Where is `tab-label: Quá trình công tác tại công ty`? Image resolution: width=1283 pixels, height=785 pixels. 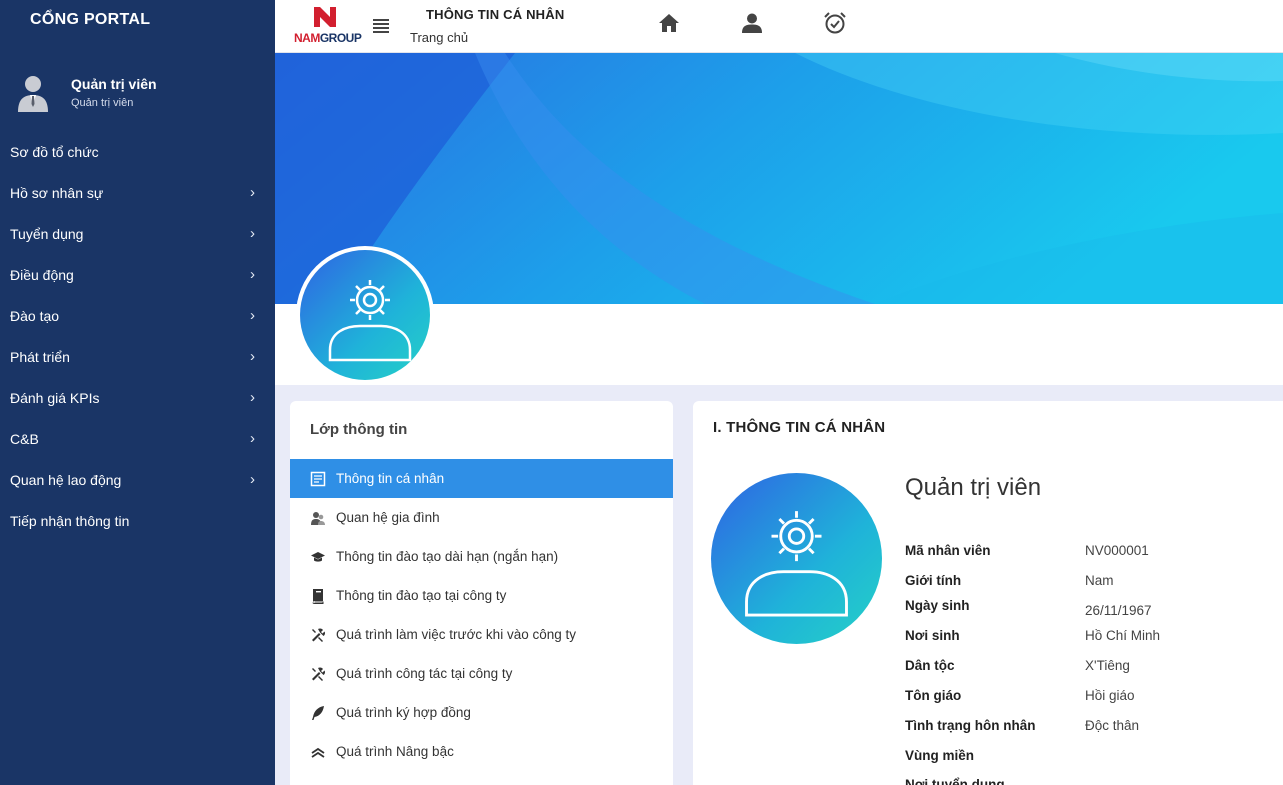 tab-label: Quá trình công tác tại công ty is located at coordinates (424, 673).